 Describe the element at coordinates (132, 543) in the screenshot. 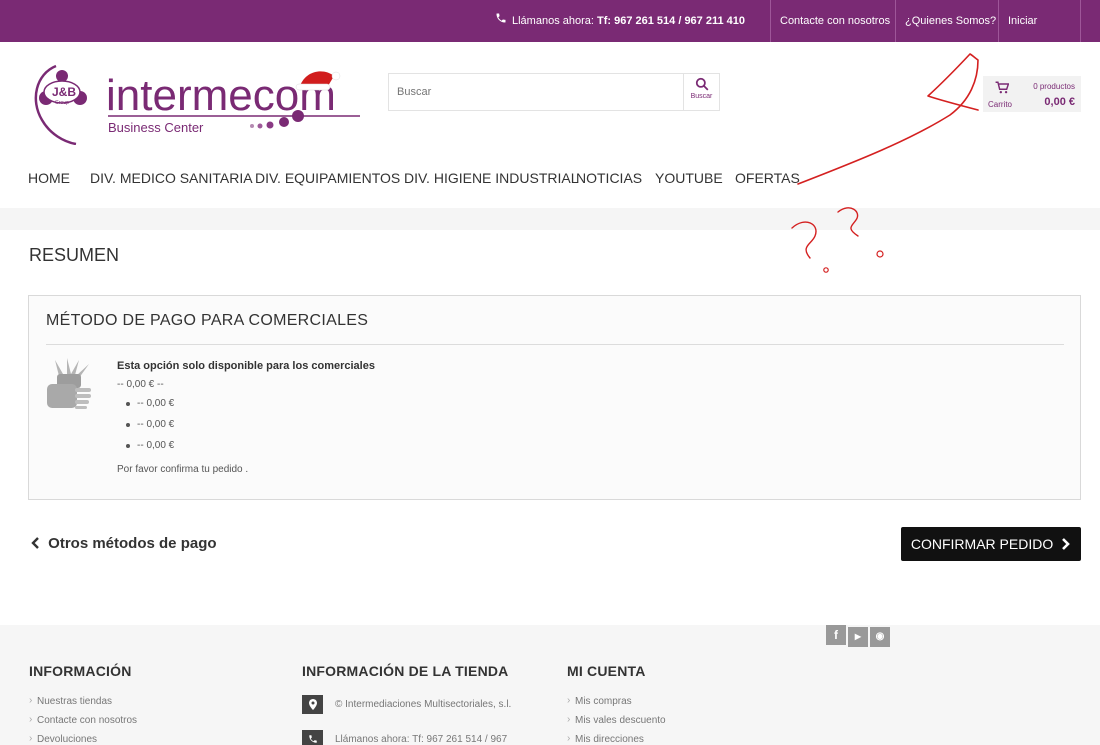

I see `other-payment-methods-label: Otros métodos de pago` at that location.